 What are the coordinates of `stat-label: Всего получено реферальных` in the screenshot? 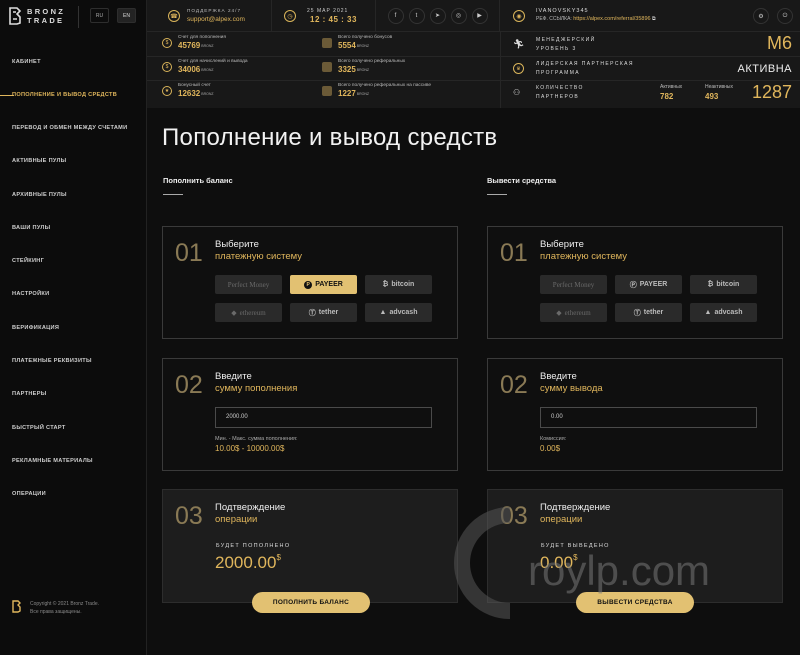 It's located at (372, 61).